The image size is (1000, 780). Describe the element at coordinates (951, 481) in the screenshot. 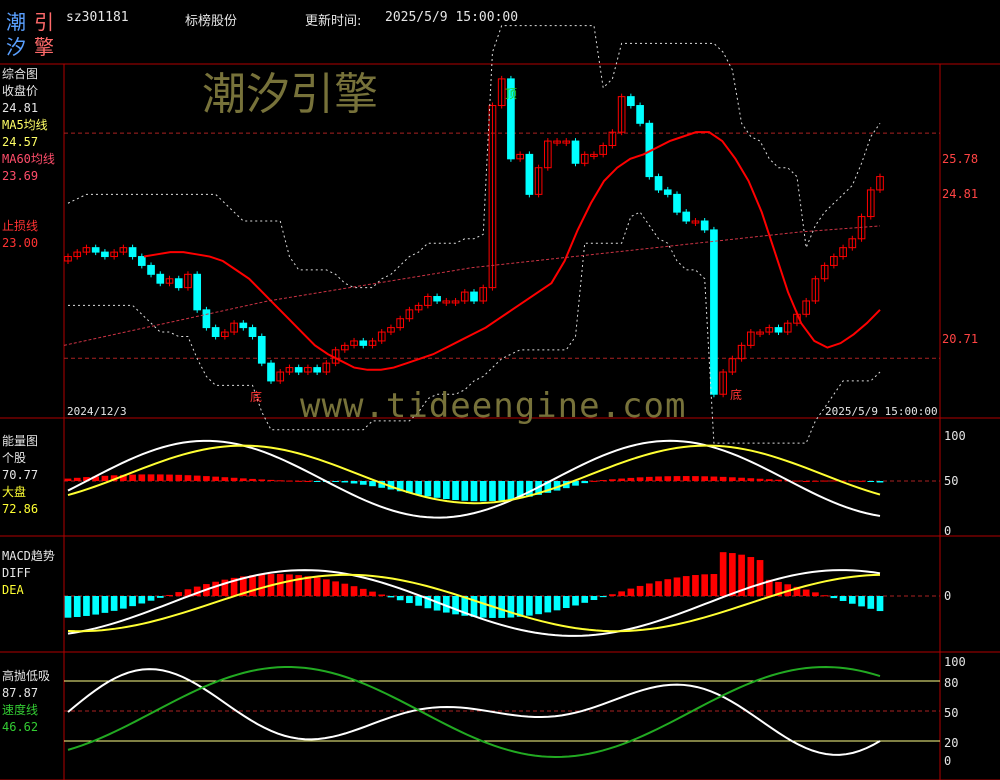

I see `energy-tick: 50` at that location.